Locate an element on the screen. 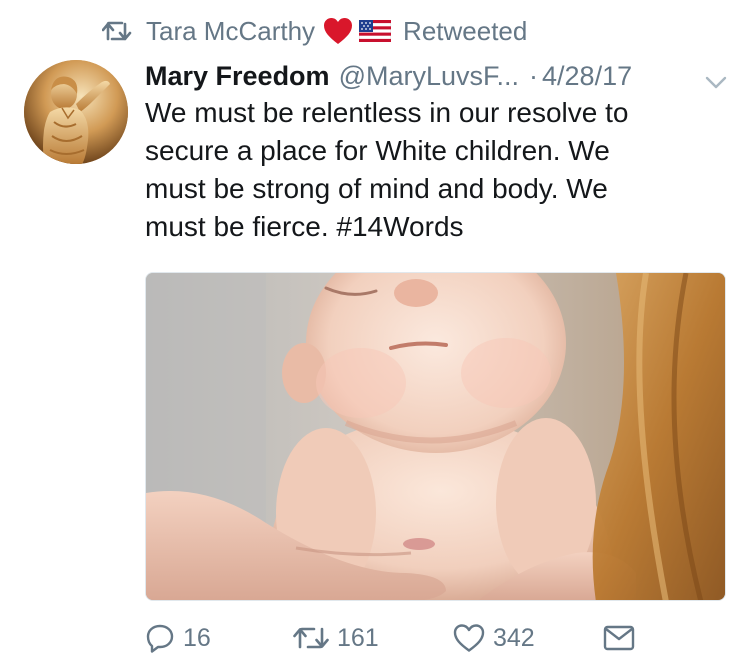  like-count: 342 is located at coordinates (514, 637).